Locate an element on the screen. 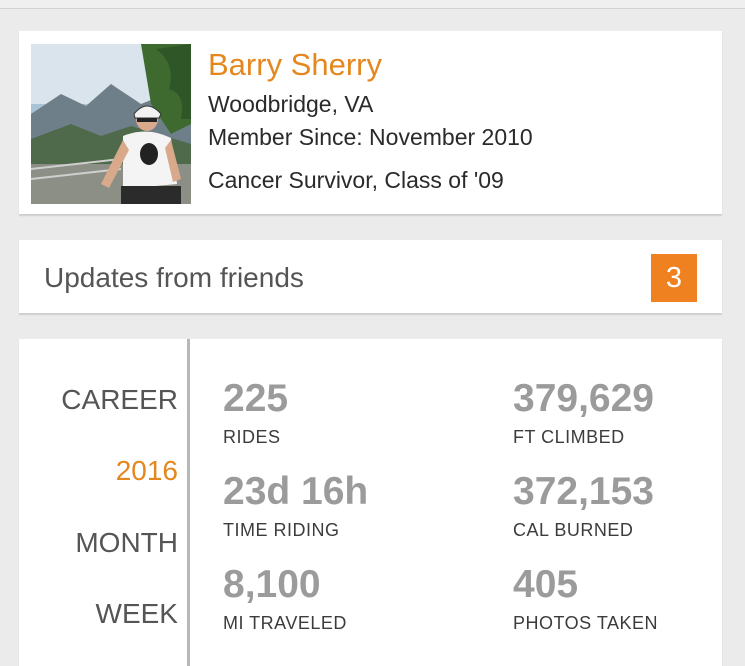  stat-photos-taken-label: PHOTOS TAKEN is located at coordinates (586, 623).